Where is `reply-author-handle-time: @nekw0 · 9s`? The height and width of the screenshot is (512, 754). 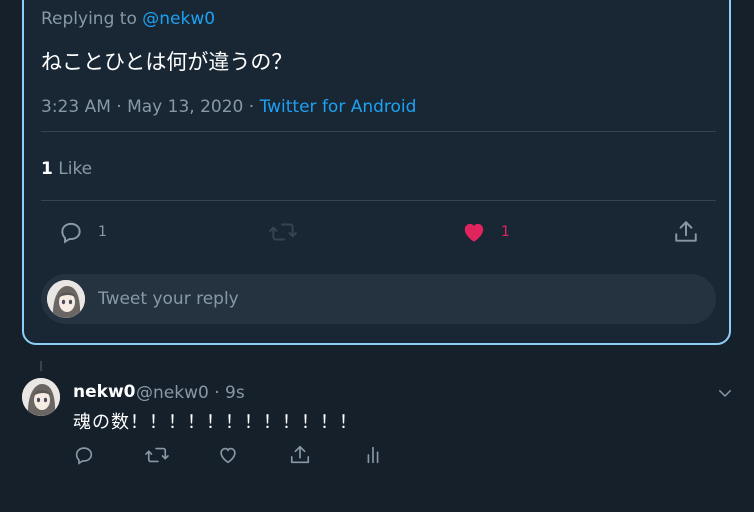 reply-author-handle-time: @nekw0 · 9s is located at coordinates (190, 393).